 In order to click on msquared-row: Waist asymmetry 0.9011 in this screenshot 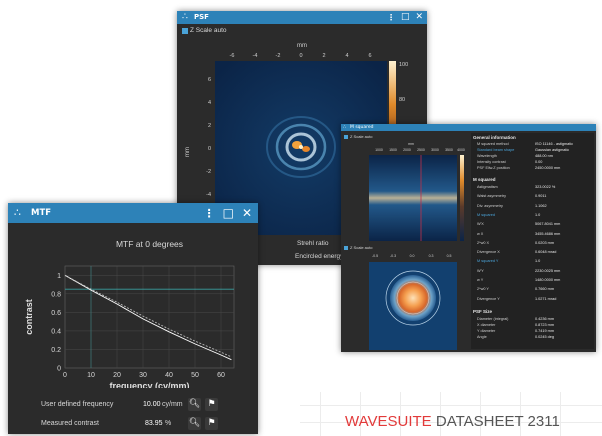, I will do `click(532, 198)`.